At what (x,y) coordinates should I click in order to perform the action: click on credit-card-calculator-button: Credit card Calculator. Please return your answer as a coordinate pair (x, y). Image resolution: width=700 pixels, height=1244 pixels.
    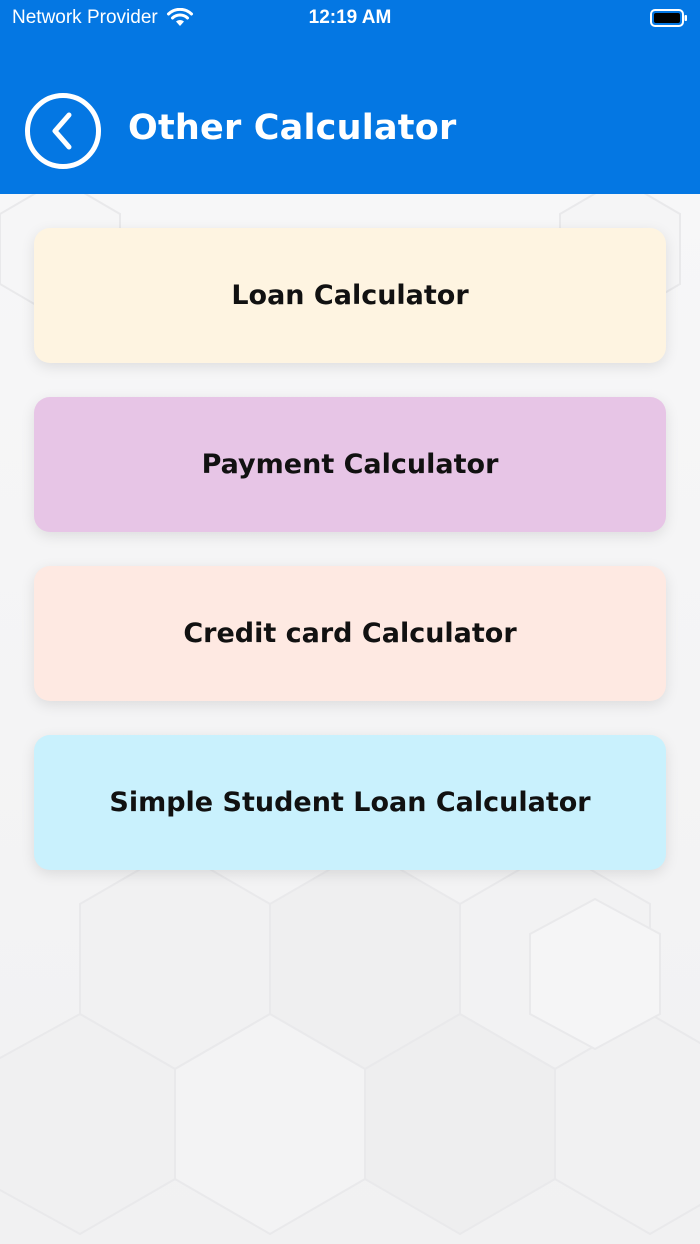
    Looking at the image, I should click on (350, 633).